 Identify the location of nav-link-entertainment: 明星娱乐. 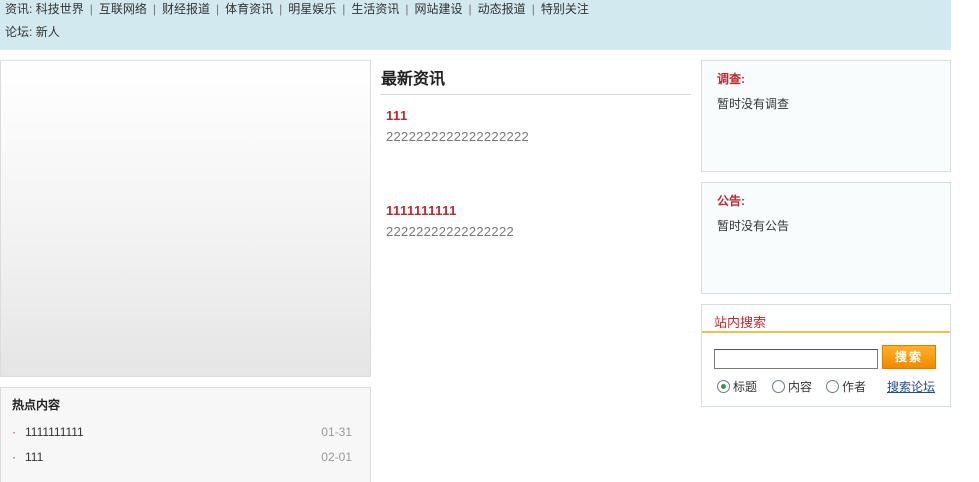
(312, 9).